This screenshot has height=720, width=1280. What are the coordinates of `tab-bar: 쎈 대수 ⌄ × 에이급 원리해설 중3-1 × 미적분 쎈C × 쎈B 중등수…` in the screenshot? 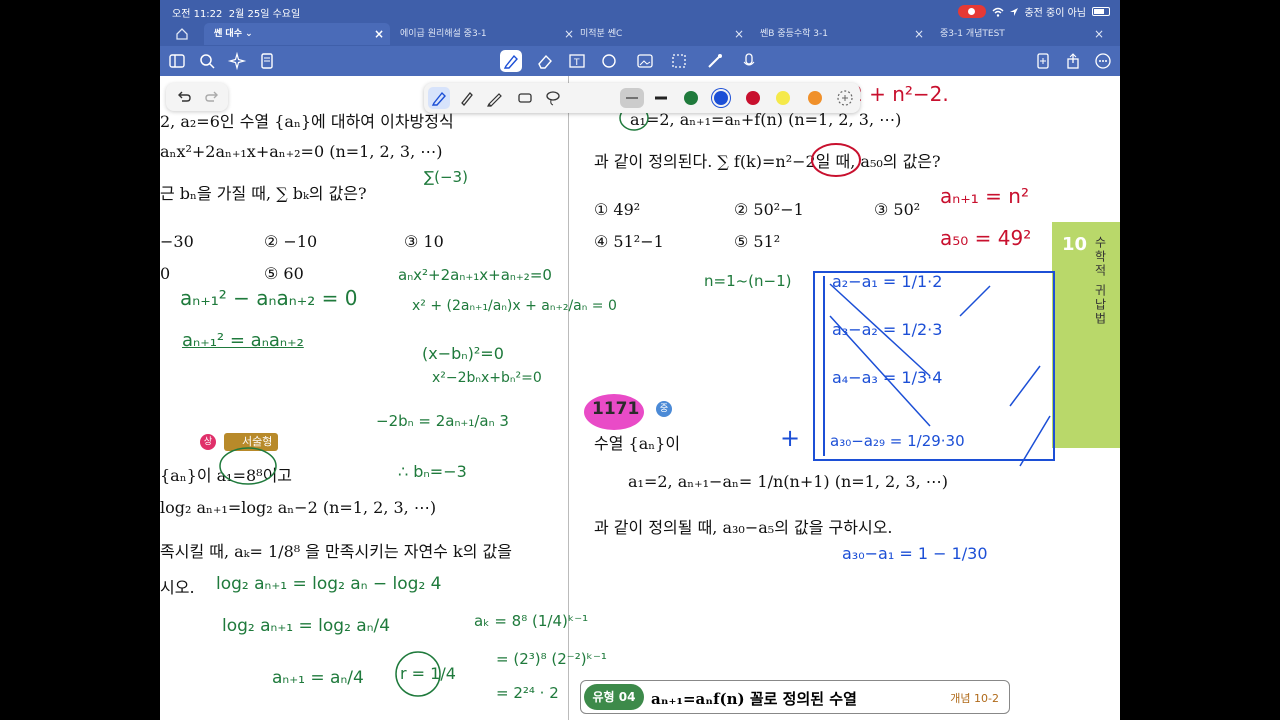 It's located at (640, 34).